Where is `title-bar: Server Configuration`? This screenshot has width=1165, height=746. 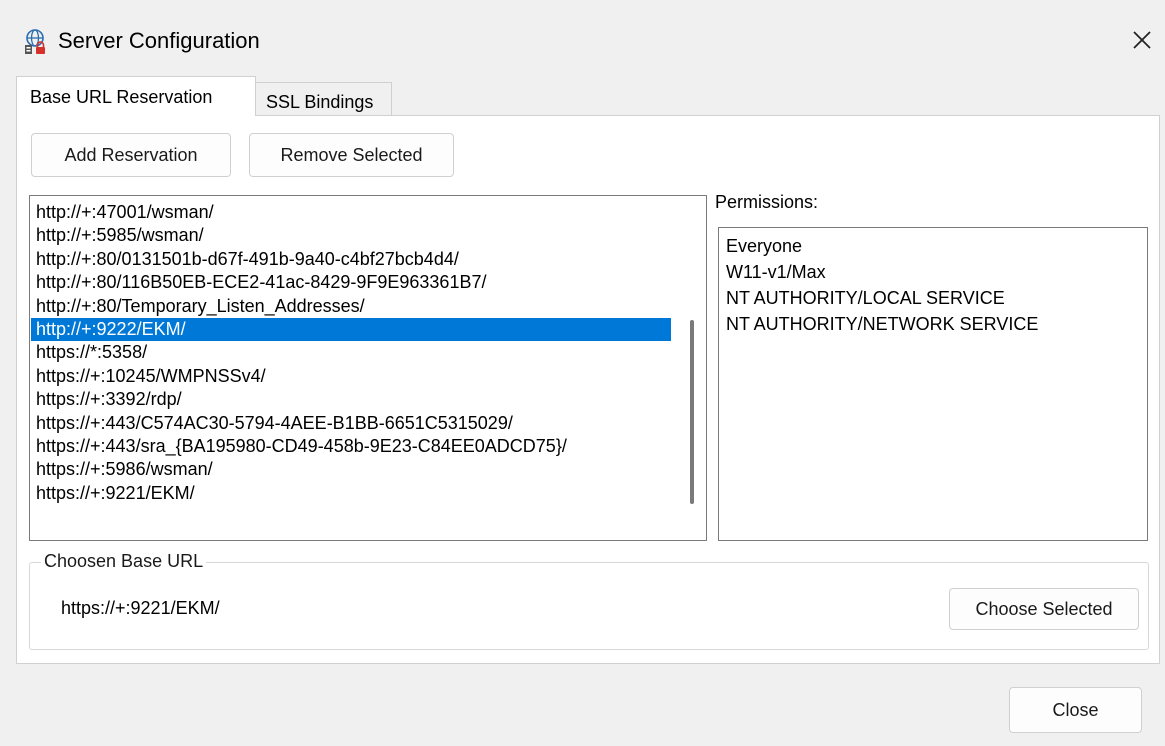
title-bar: Server Configuration is located at coordinates (582, 43).